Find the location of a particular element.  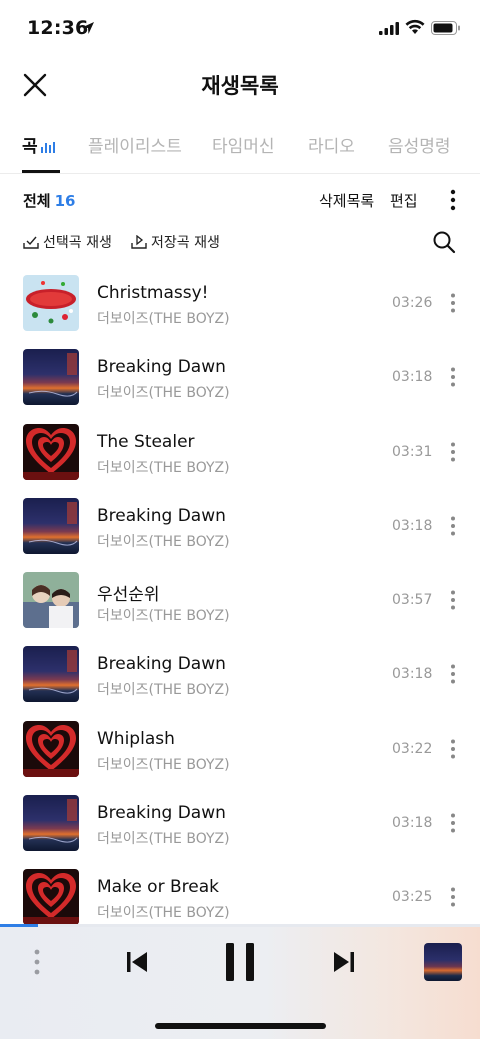

song-duration: 03:22 is located at coordinates (412, 748).